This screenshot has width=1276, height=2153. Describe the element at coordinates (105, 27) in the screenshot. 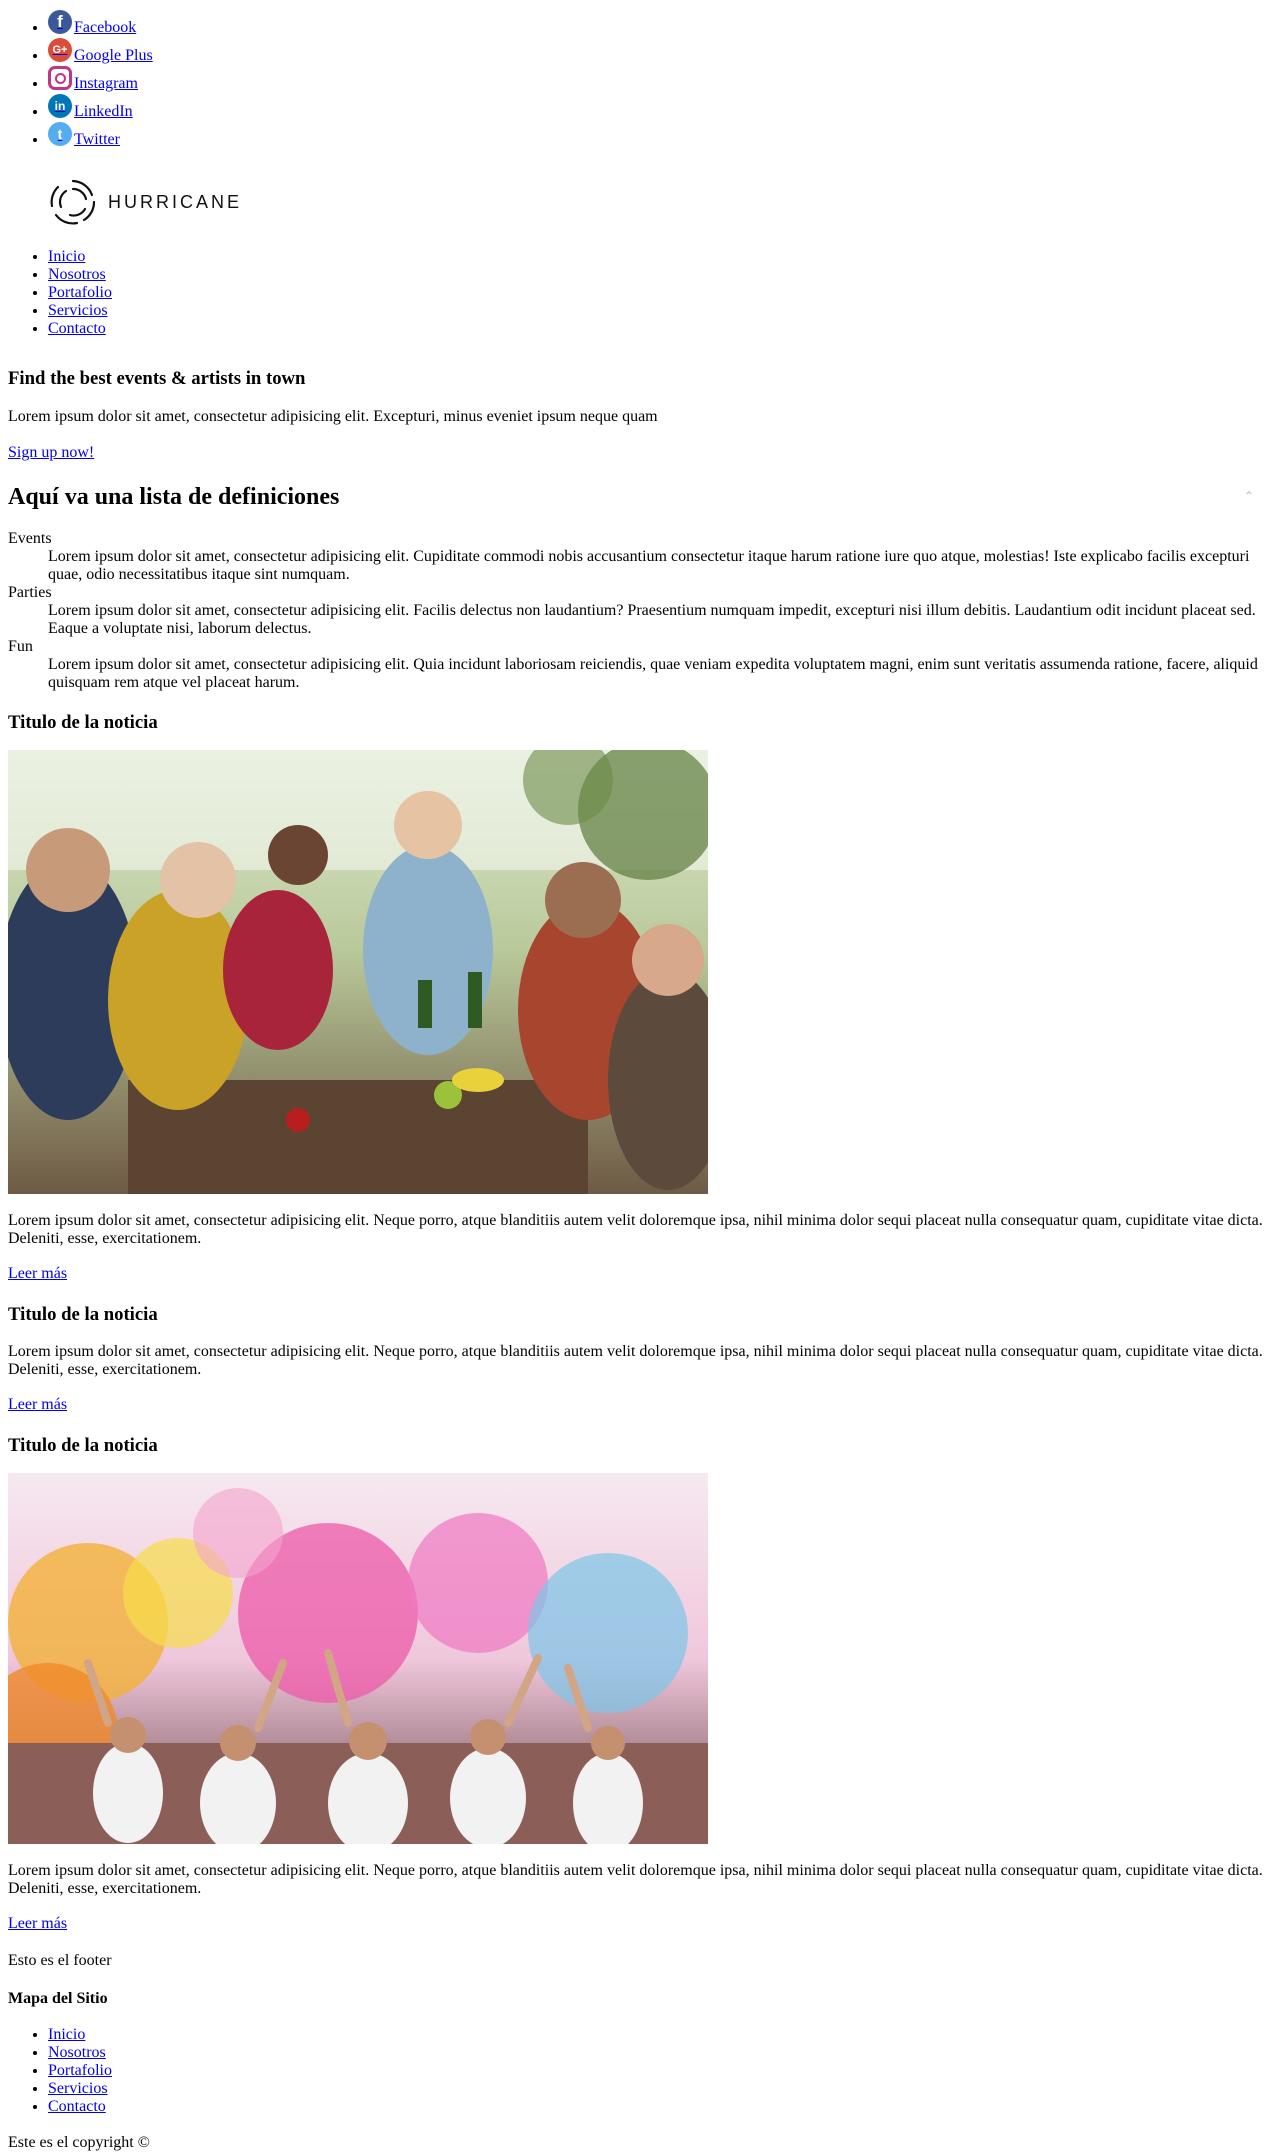

I see `facebook-label: Facebook` at that location.